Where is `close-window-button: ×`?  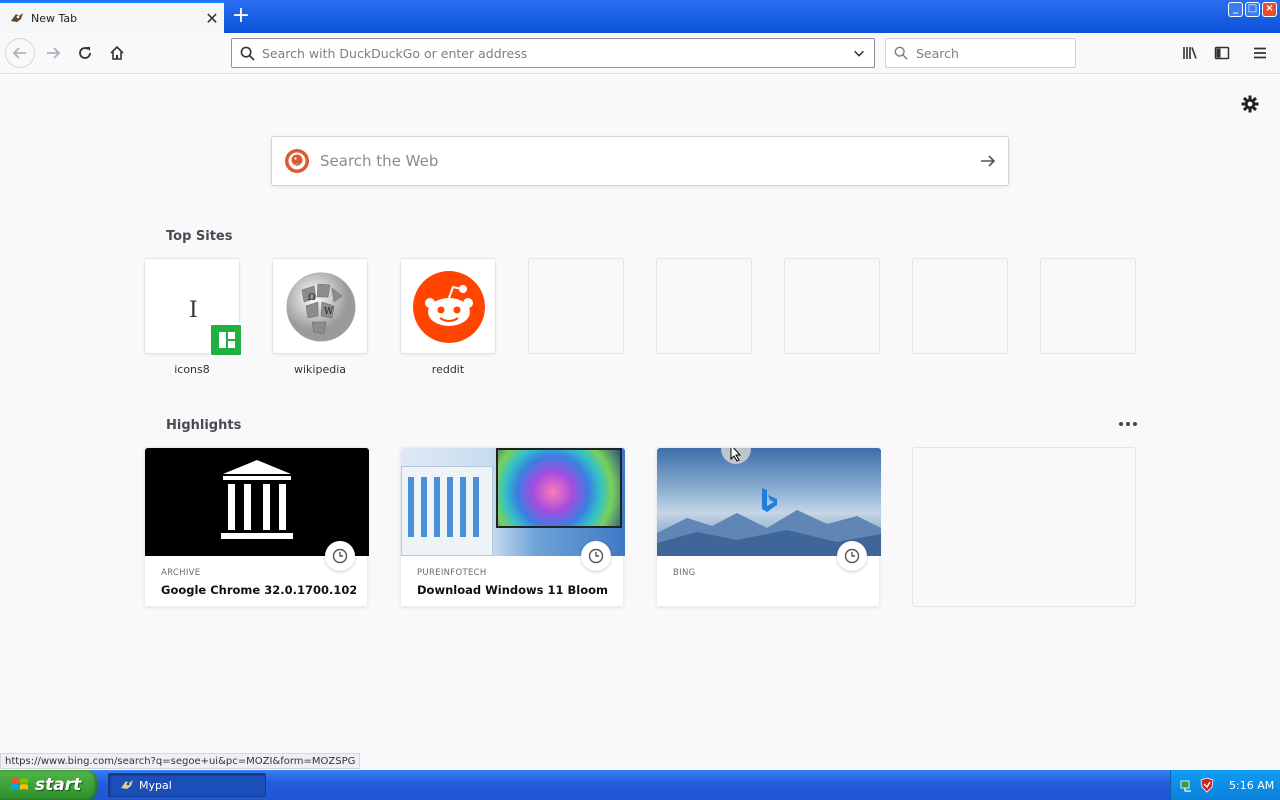 close-window-button: × is located at coordinates (1269, 9).